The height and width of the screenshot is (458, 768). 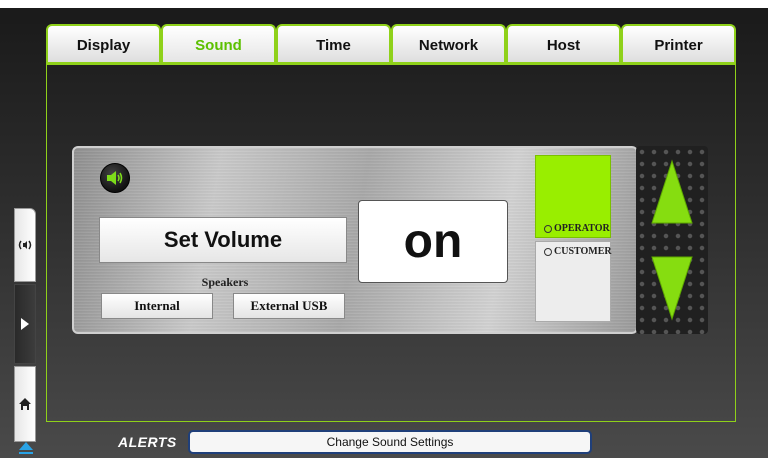 I want to click on sound-wave-icon, so click(x=25, y=245).